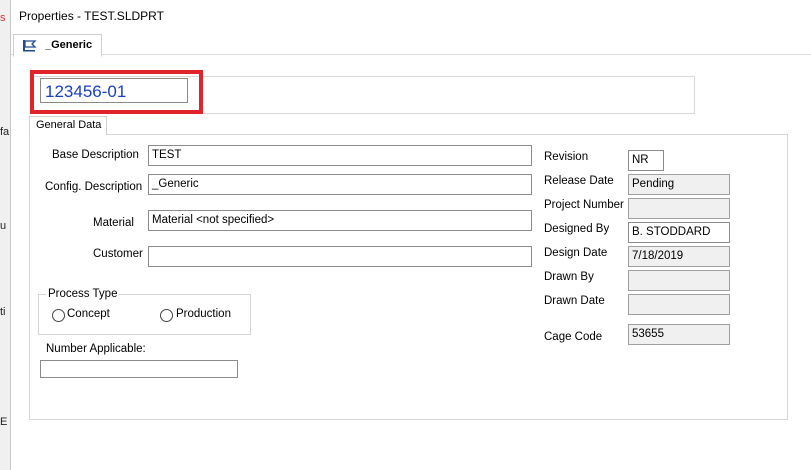  I want to click on background-fragment: ti, so click(3, 312).